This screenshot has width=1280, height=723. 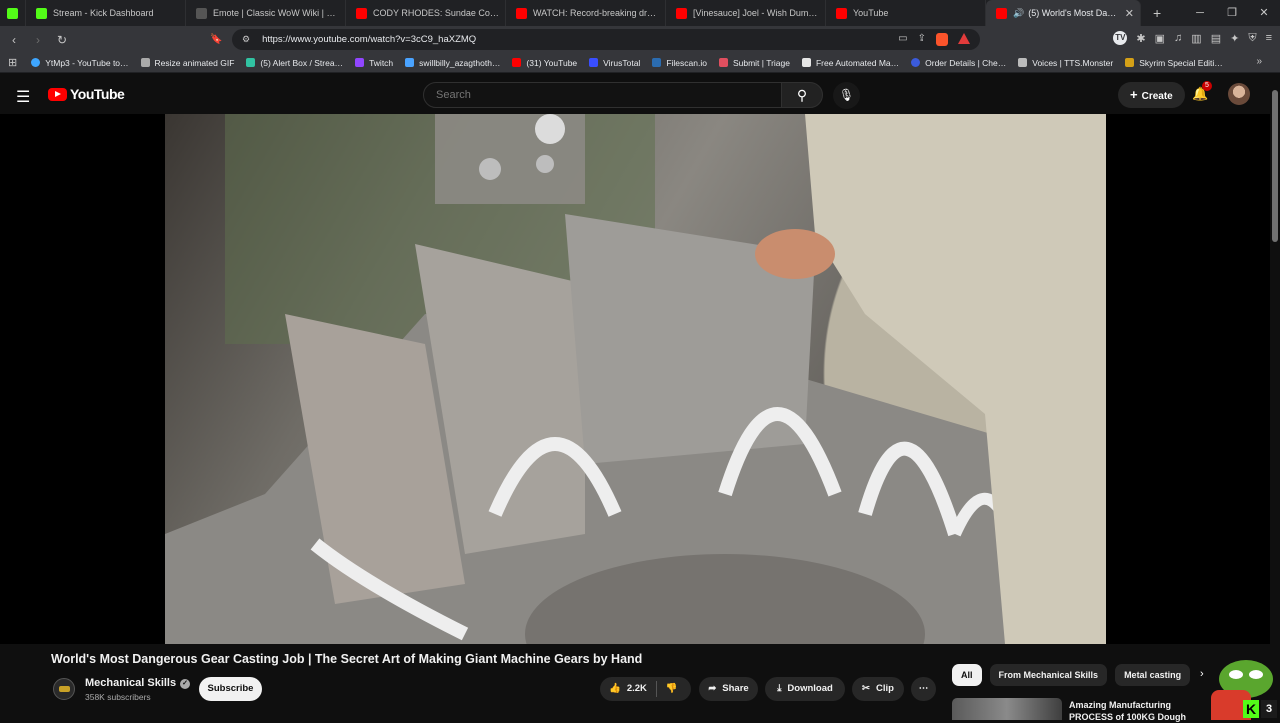 I want to click on bookmark-3: Twitch, so click(x=374, y=63).